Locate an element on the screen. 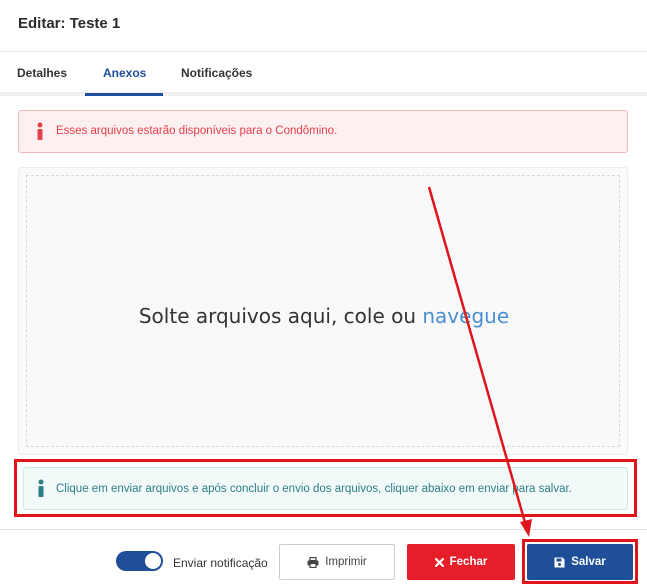 Image resolution: width=647 pixels, height=587 pixels. modal-header: Editar: Teste 1 is located at coordinates (323, 26).